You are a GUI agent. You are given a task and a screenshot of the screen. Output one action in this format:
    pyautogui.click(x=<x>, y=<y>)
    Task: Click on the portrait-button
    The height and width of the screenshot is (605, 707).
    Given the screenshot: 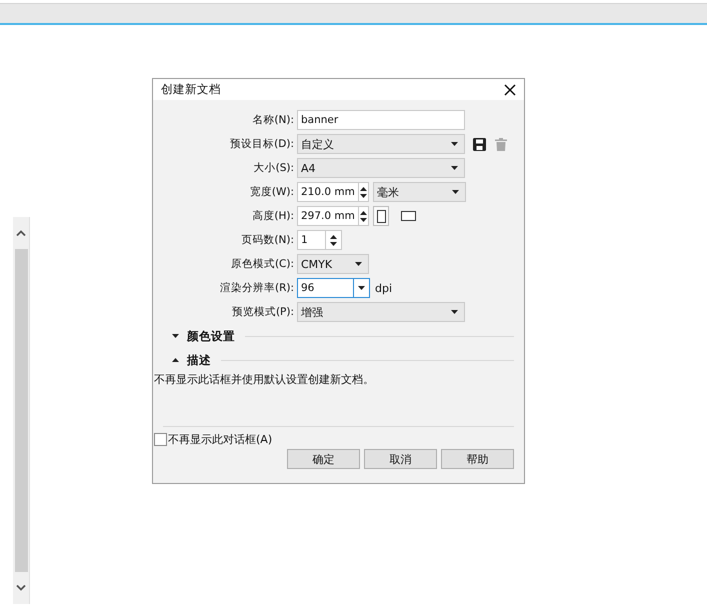 What is the action you would take?
    pyautogui.click(x=381, y=216)
    